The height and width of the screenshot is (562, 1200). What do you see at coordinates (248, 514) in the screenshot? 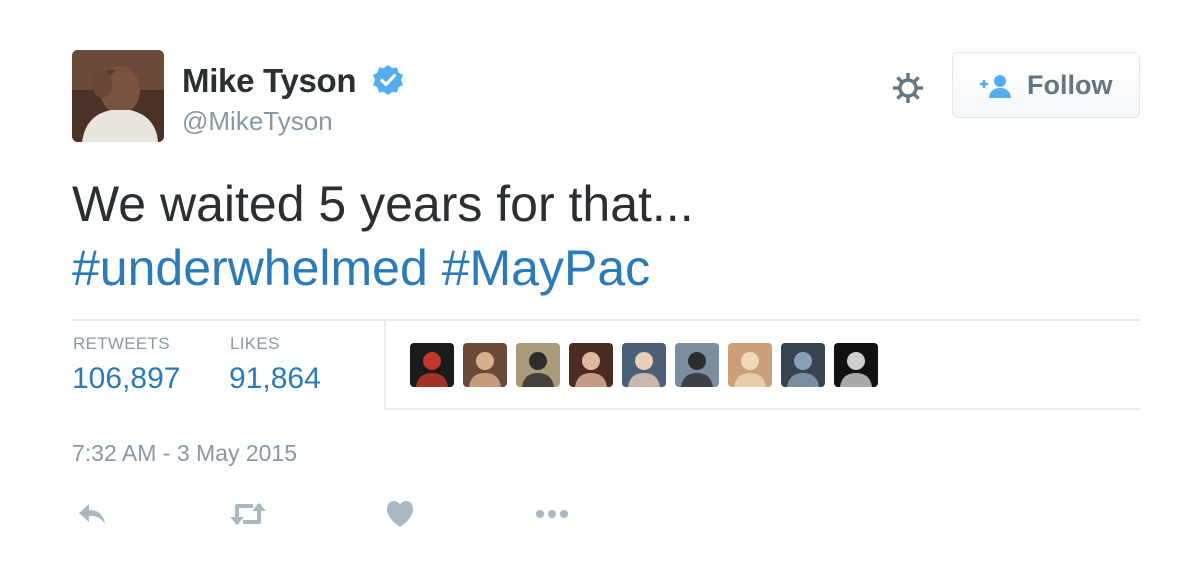
I see `retweet-icon` at bounding box center [248, 514].